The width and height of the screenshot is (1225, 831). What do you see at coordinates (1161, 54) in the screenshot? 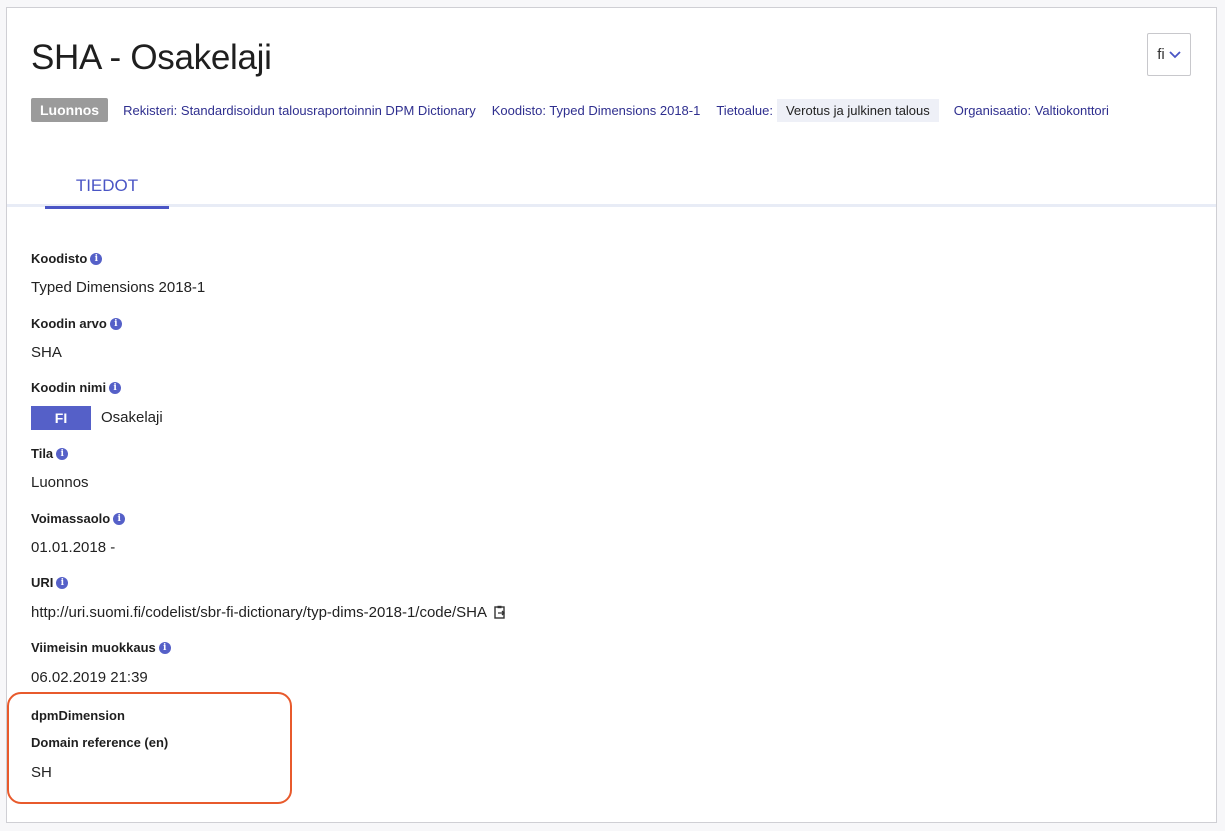
I see `language-selector-value: fi` at bounding box center [1161, 54].